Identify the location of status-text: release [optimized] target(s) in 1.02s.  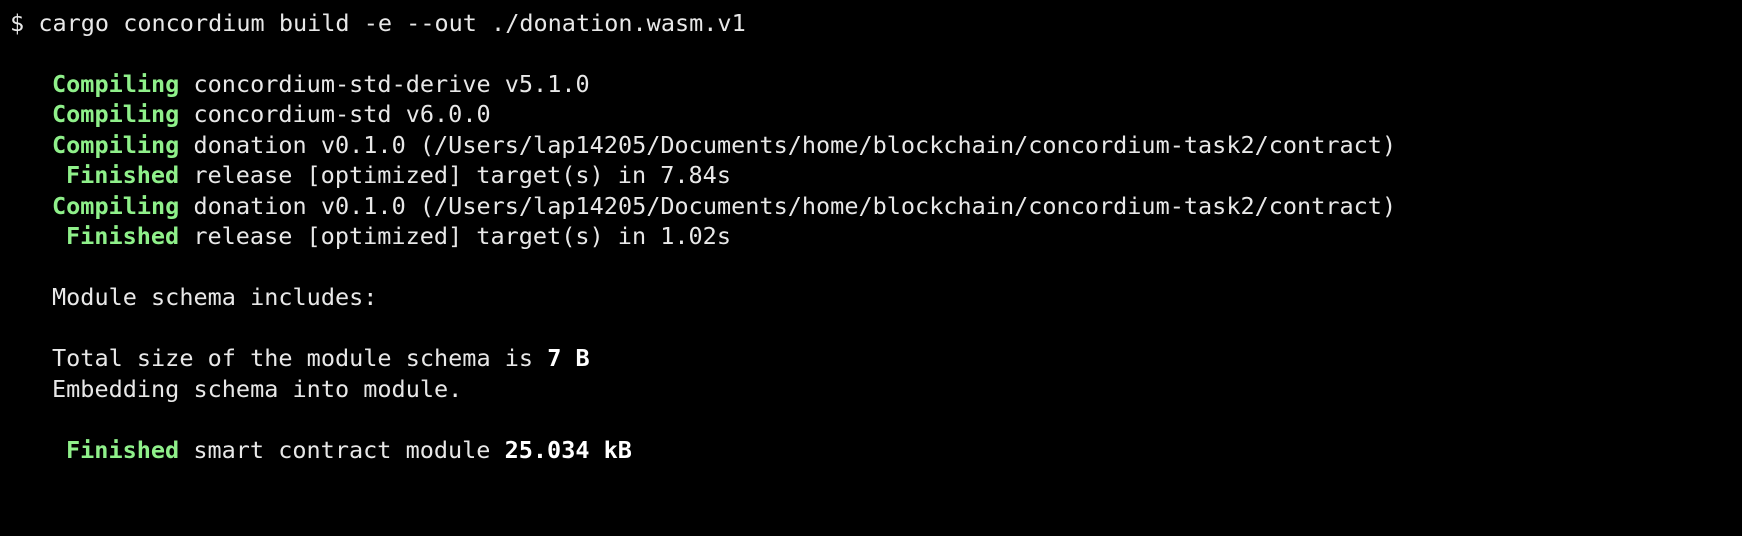
(462, 236).